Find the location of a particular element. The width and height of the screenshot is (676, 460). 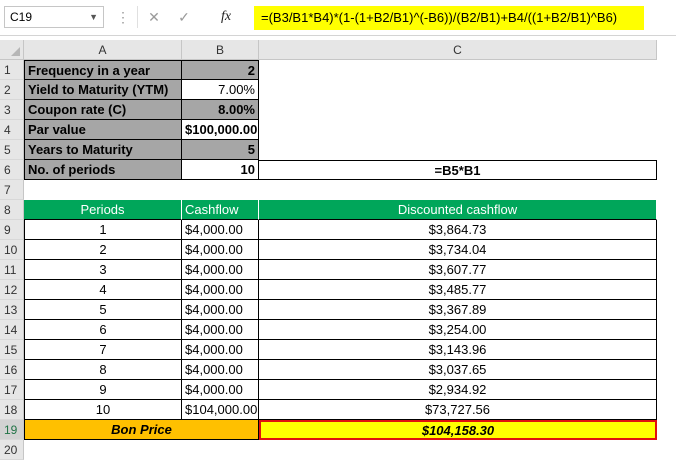

input-label-ytm: Yield to Maturity (YTM) is located at coordinates (103, 90).